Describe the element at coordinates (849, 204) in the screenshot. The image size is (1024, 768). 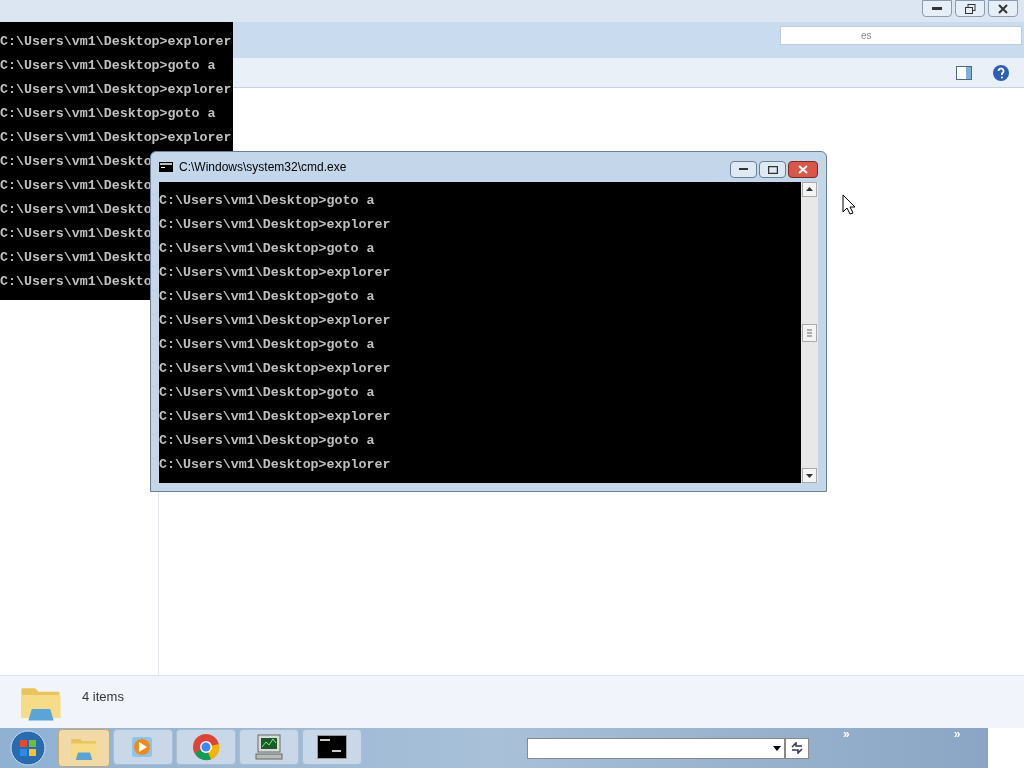
I see `mouse-cursor-icon` at that location.